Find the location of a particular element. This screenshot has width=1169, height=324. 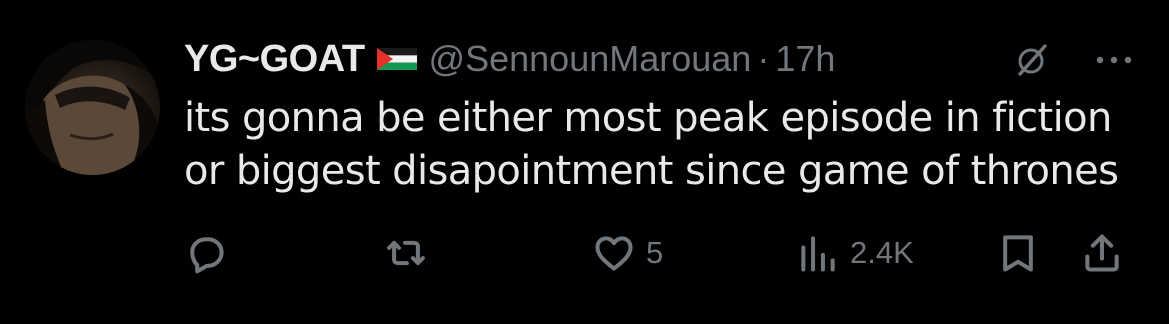

timestamp: 17h is located at coordinates (805, 59).